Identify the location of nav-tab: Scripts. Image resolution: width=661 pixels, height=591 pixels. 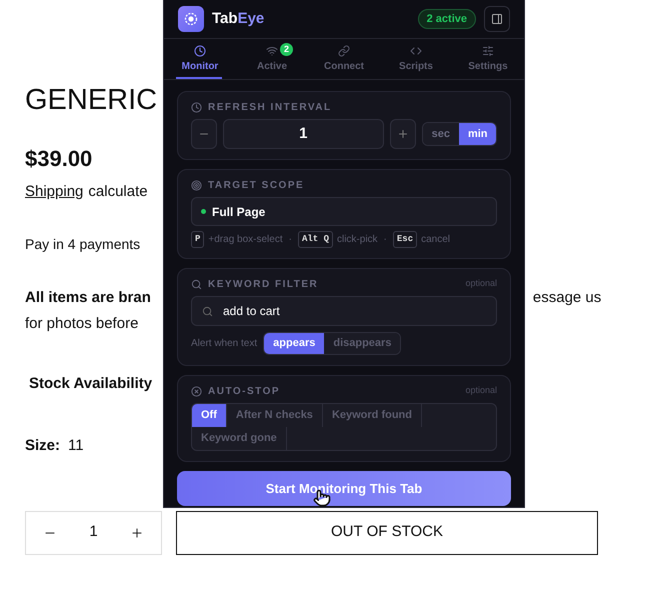
(416, 59).